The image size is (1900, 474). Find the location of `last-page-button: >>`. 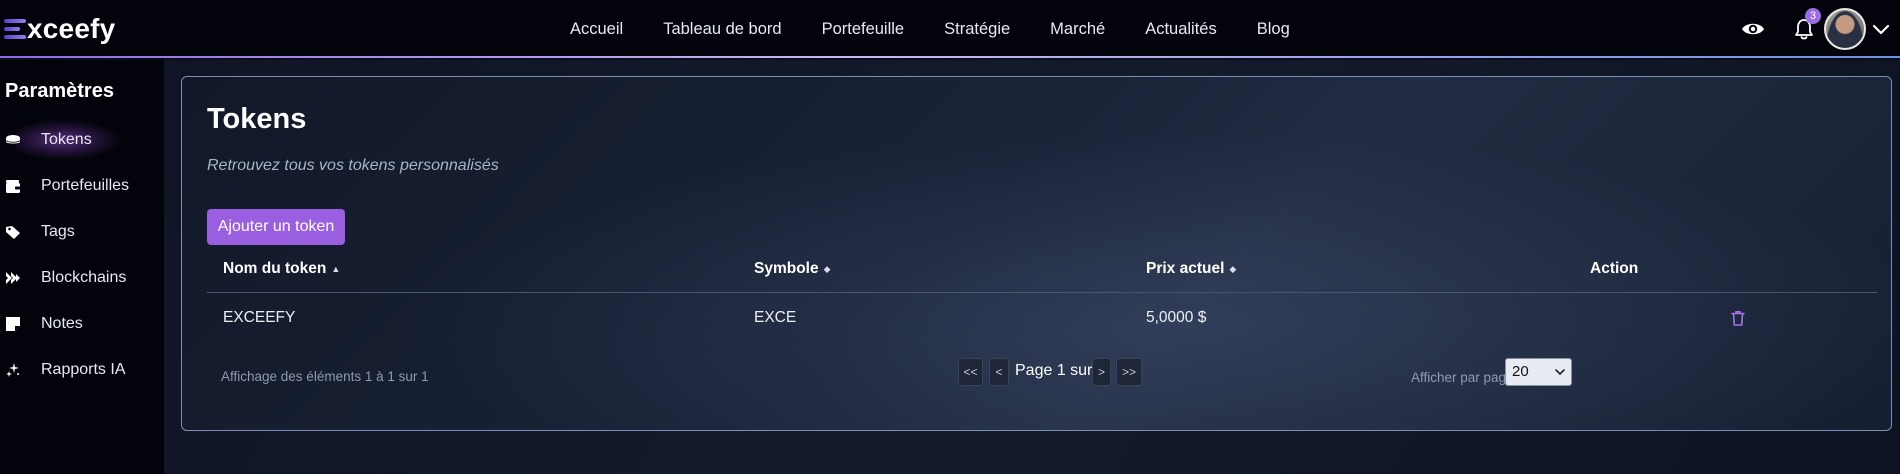

last-page-button: >> is located at coordinates (1129, 372).